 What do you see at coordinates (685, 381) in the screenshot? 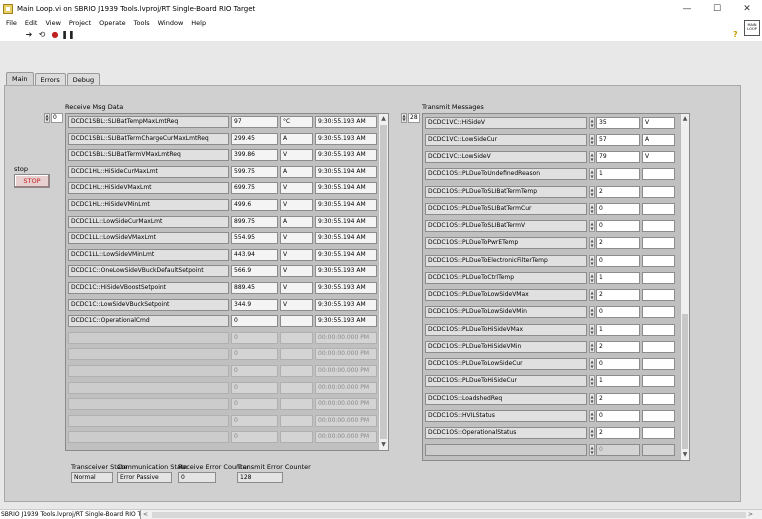
I see `transmit-scroll-thumb` at bounding box center [685, 381].